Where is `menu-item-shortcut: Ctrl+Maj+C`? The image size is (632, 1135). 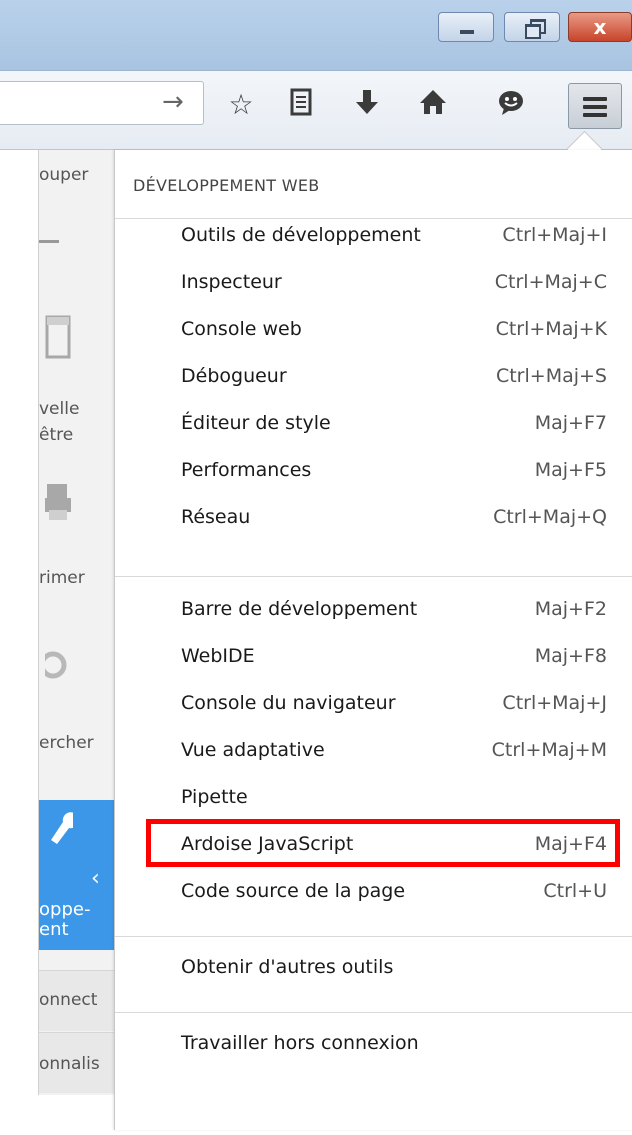
menu-item-shortcut: Ctrl+Maj+C is located at coordinates (550, 282).